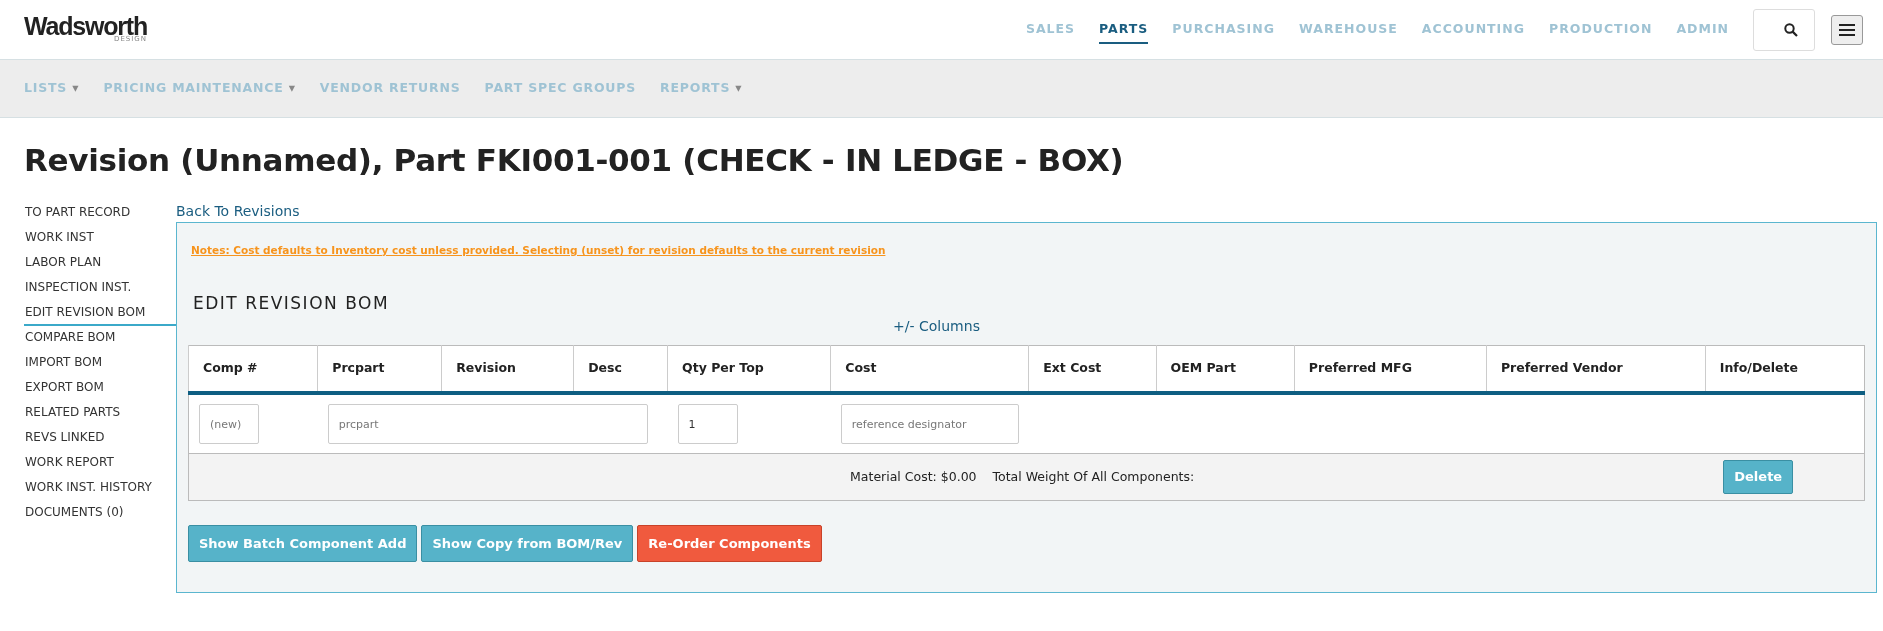 The image size is (1883, 631). Describe the element at coordinates (487, 424) in the screenshot. I see `prcpart-field: prcpart` at that location.